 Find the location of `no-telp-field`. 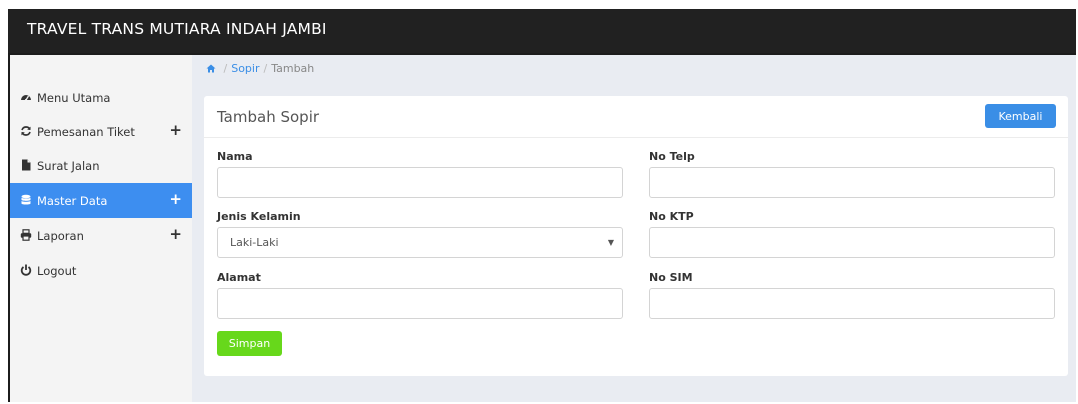

no-telp-field is located at coordinates (852, 182).